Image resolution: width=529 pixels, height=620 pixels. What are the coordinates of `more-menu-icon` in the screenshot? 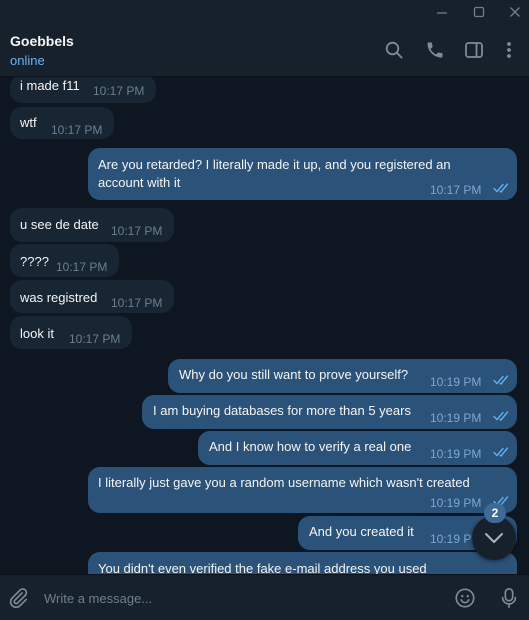 It's located at (509, 50).